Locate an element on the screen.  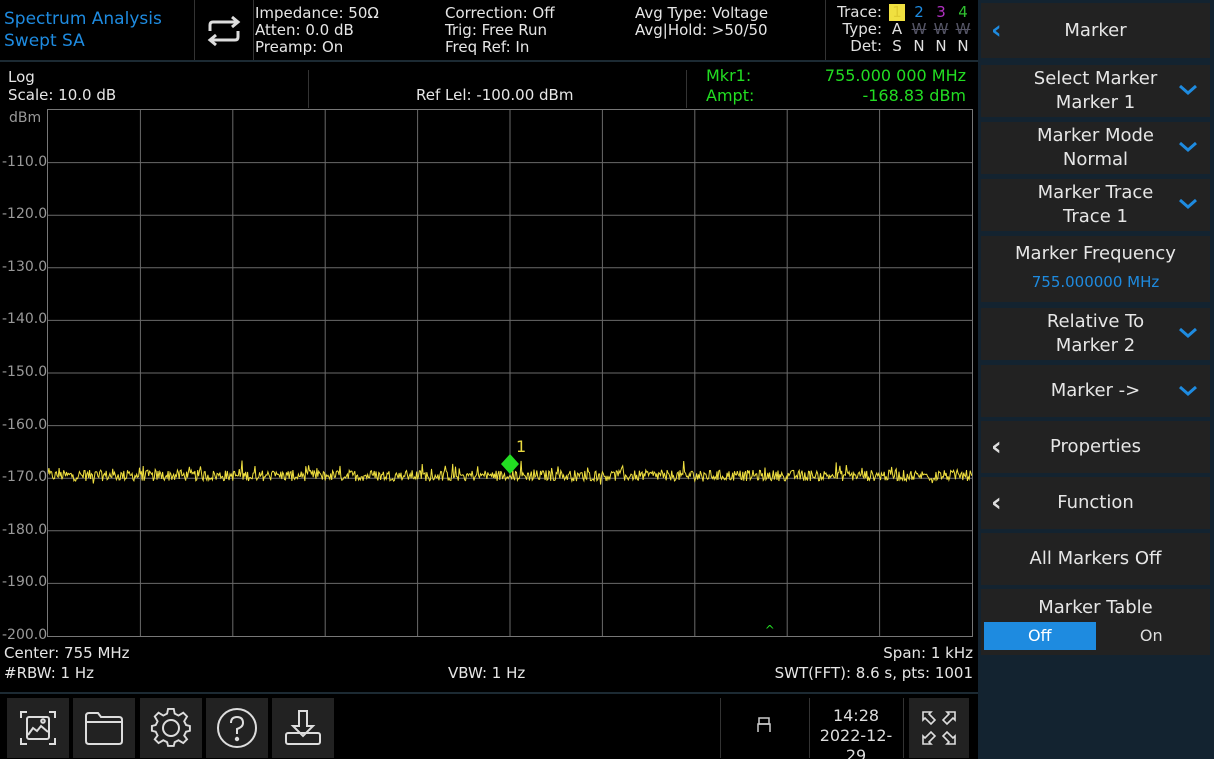
select-marker-button: Select Marker Marker 1 is located at coordinates (1095, 91).